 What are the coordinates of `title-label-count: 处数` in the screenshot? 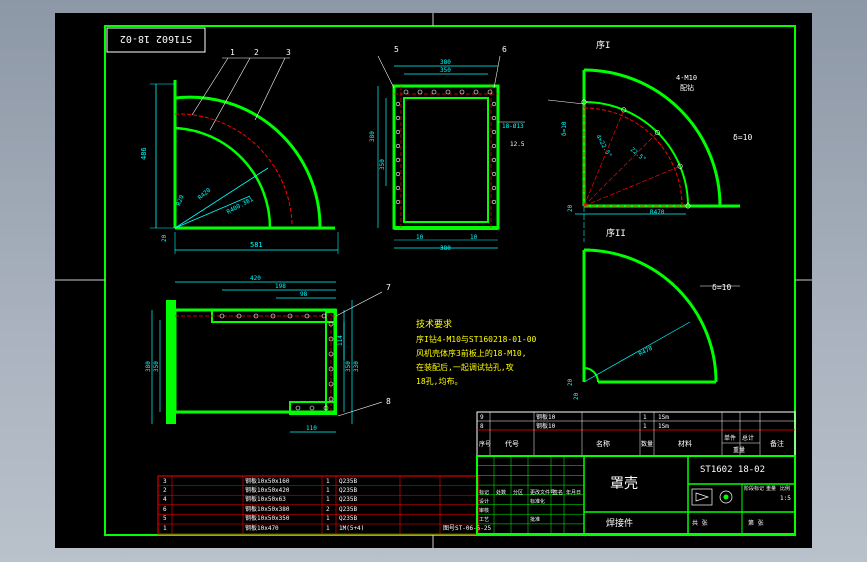 It's located at (501, 492).